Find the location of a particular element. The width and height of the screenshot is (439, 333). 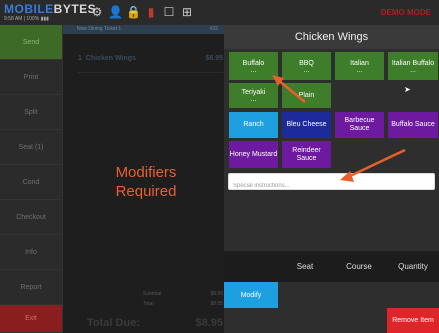

modifier-label: Bleu Cheese is located at coordinates (306, 124).